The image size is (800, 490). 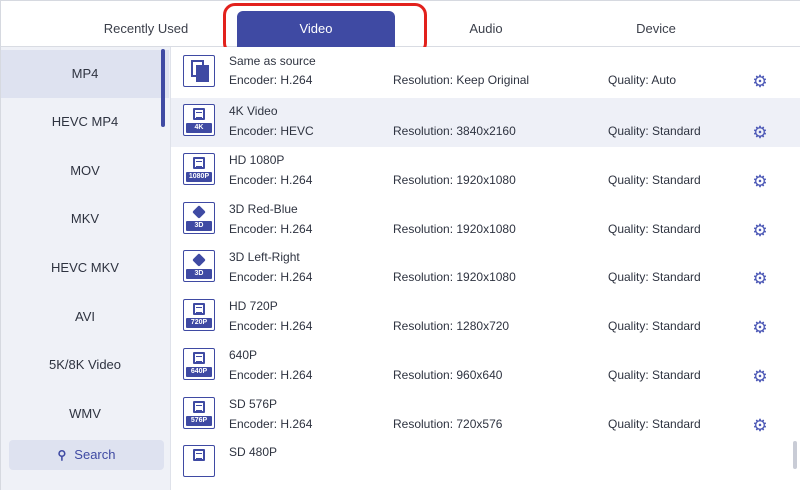 I want to click on film-icon: 576P, so click(x=199, y=413).